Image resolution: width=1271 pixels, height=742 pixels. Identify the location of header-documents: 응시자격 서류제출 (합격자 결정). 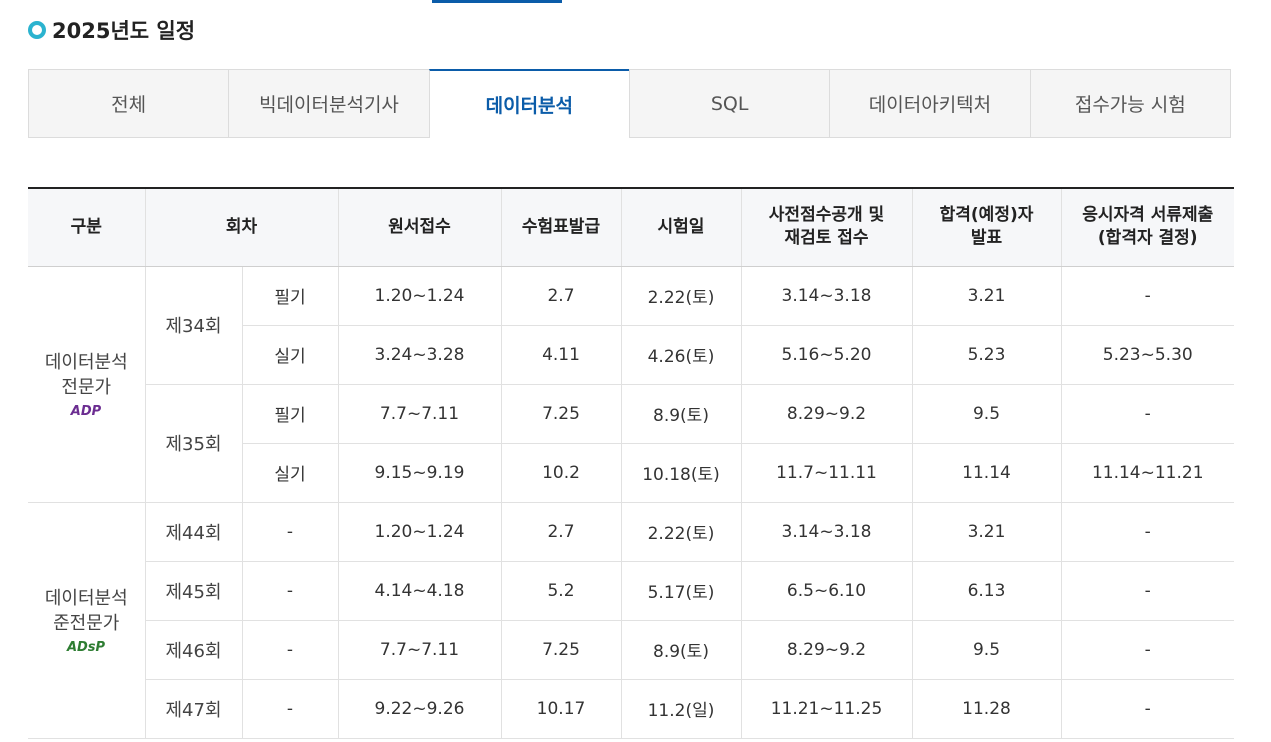
(1147, 227).